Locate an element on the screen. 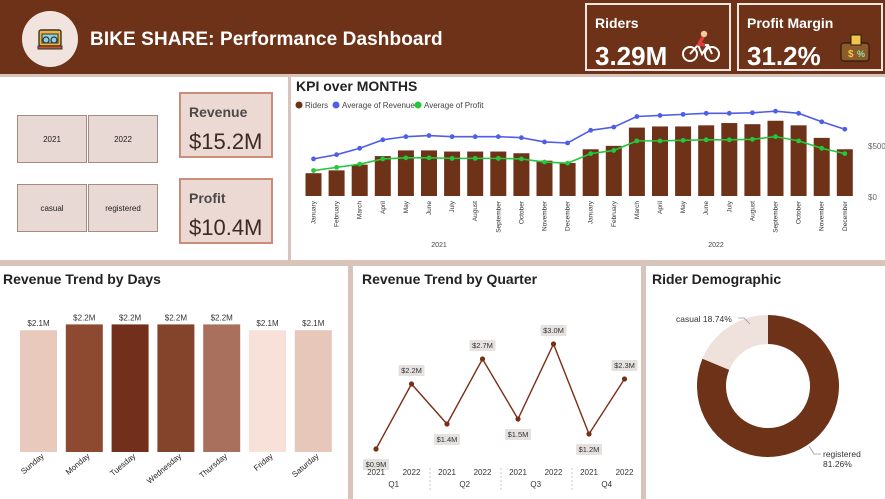 This screenshot has width=885, height=499. revenue-card: Revenue $15.2M is located at coordinates (226, 125).